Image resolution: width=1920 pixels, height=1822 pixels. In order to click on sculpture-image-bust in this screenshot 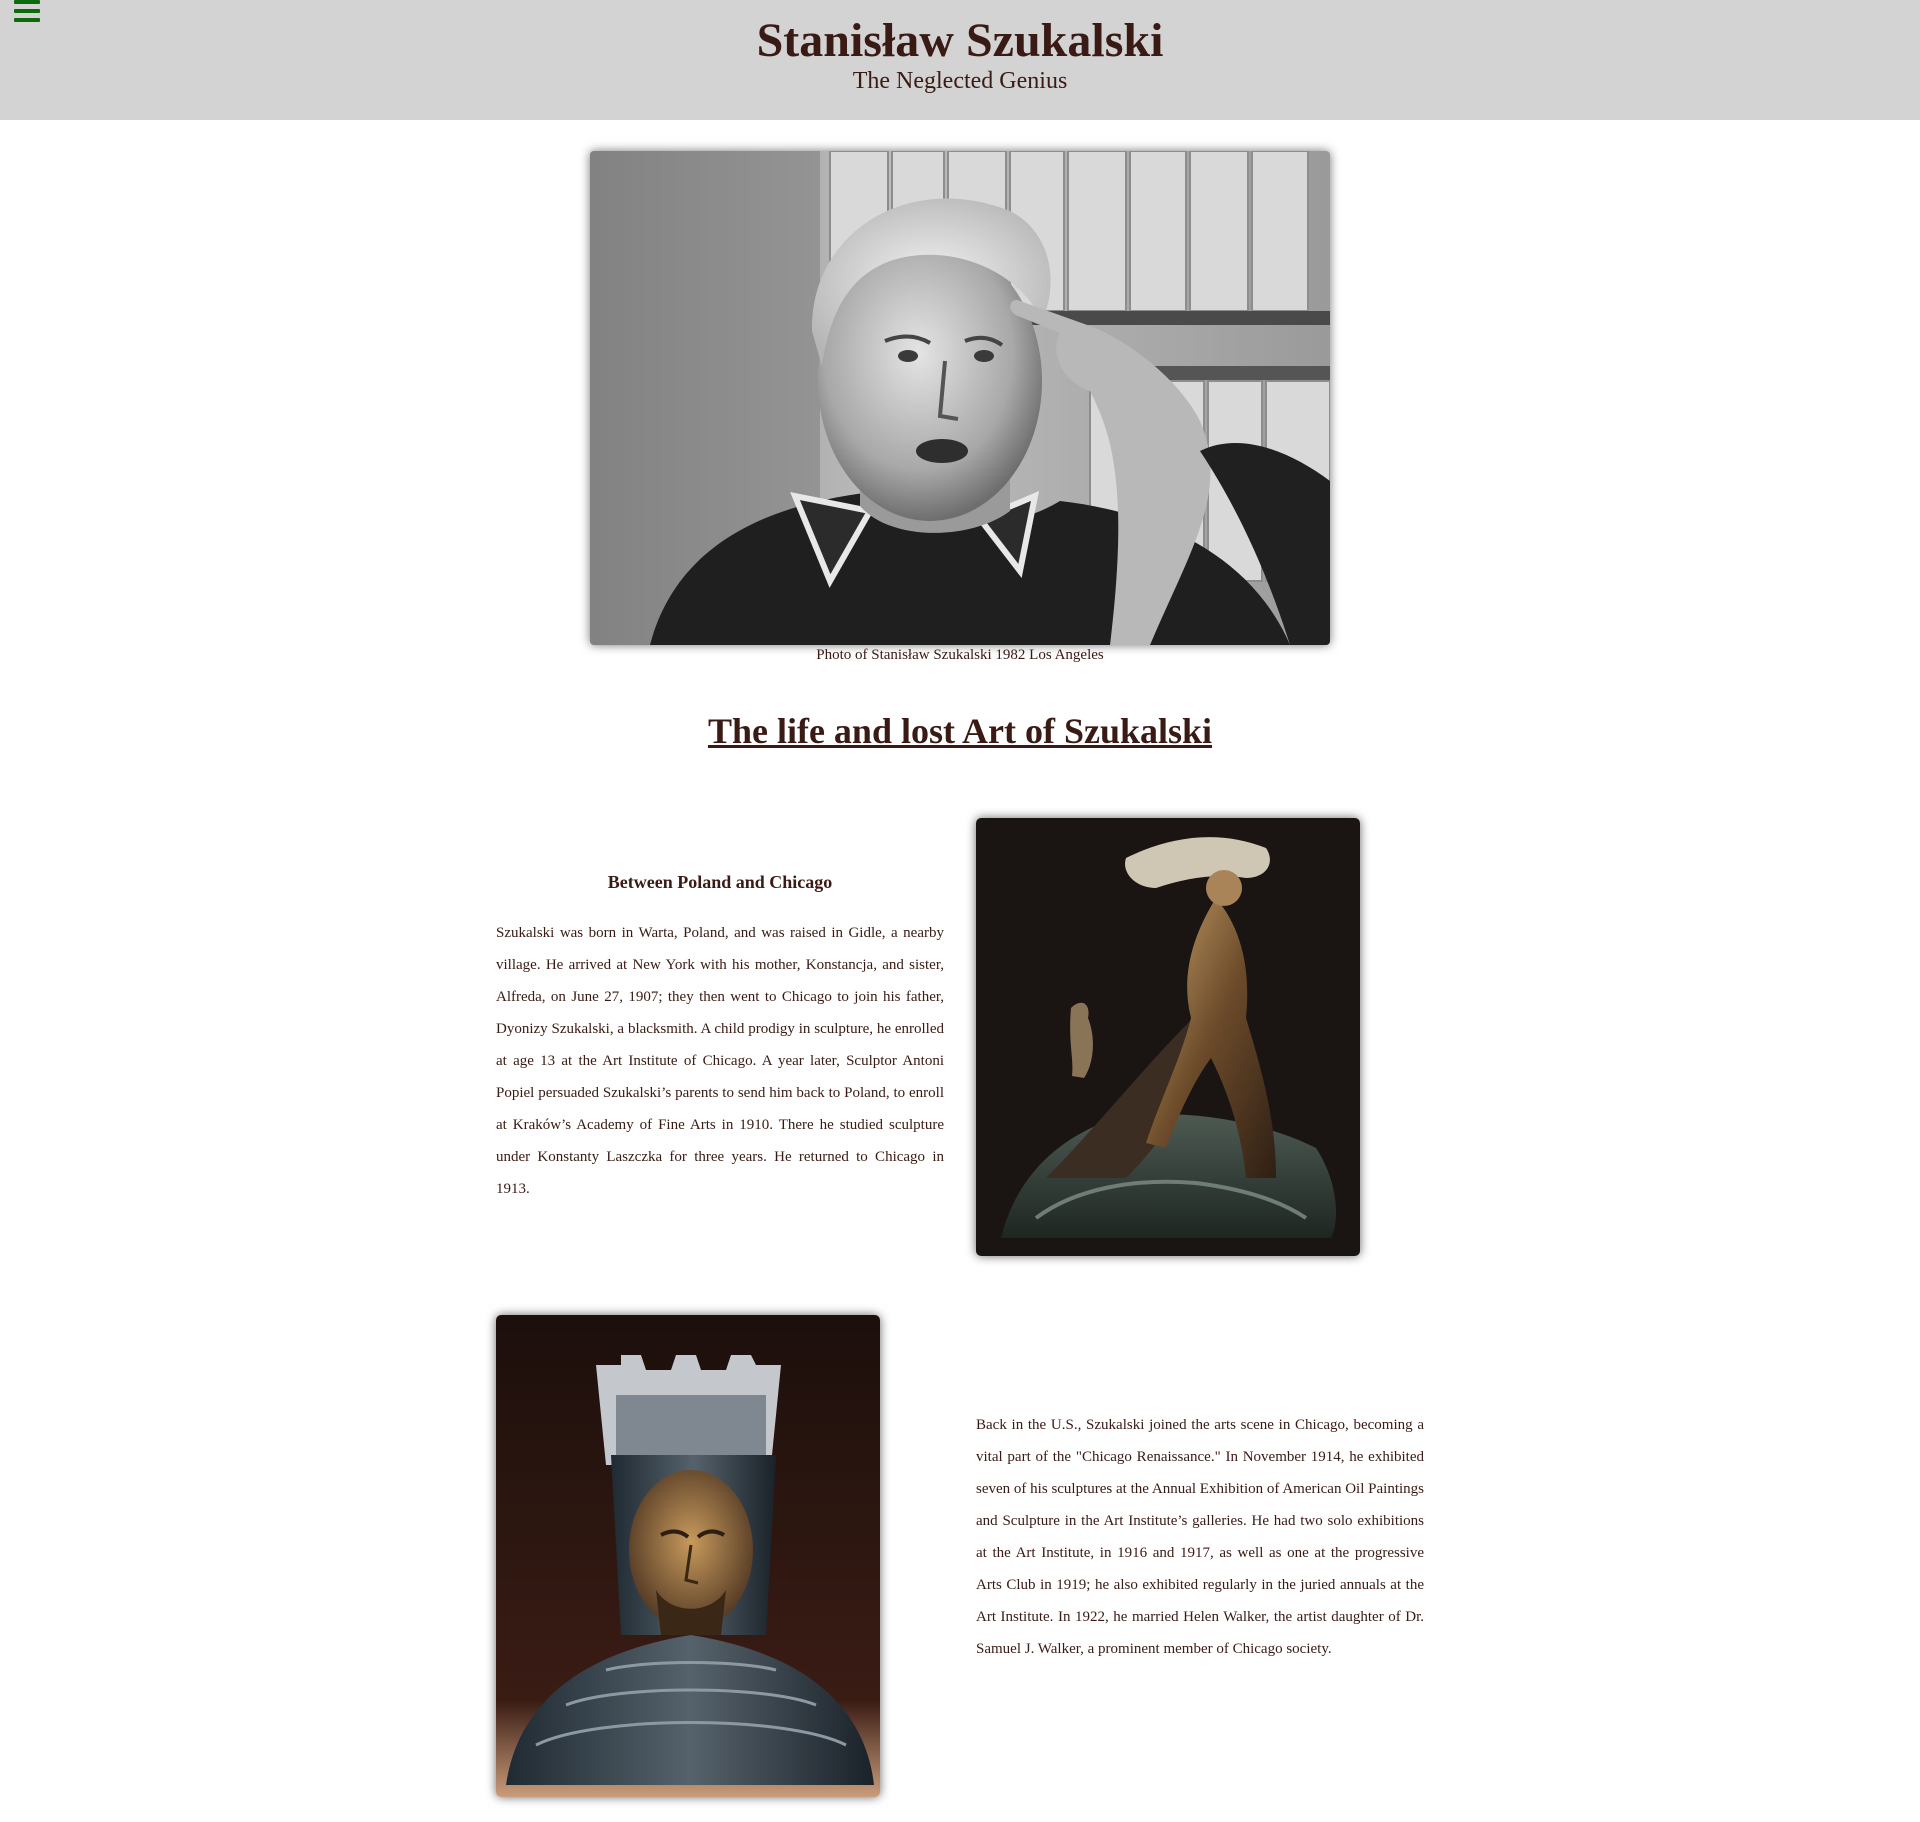, I will do `click(688, 1556)`.